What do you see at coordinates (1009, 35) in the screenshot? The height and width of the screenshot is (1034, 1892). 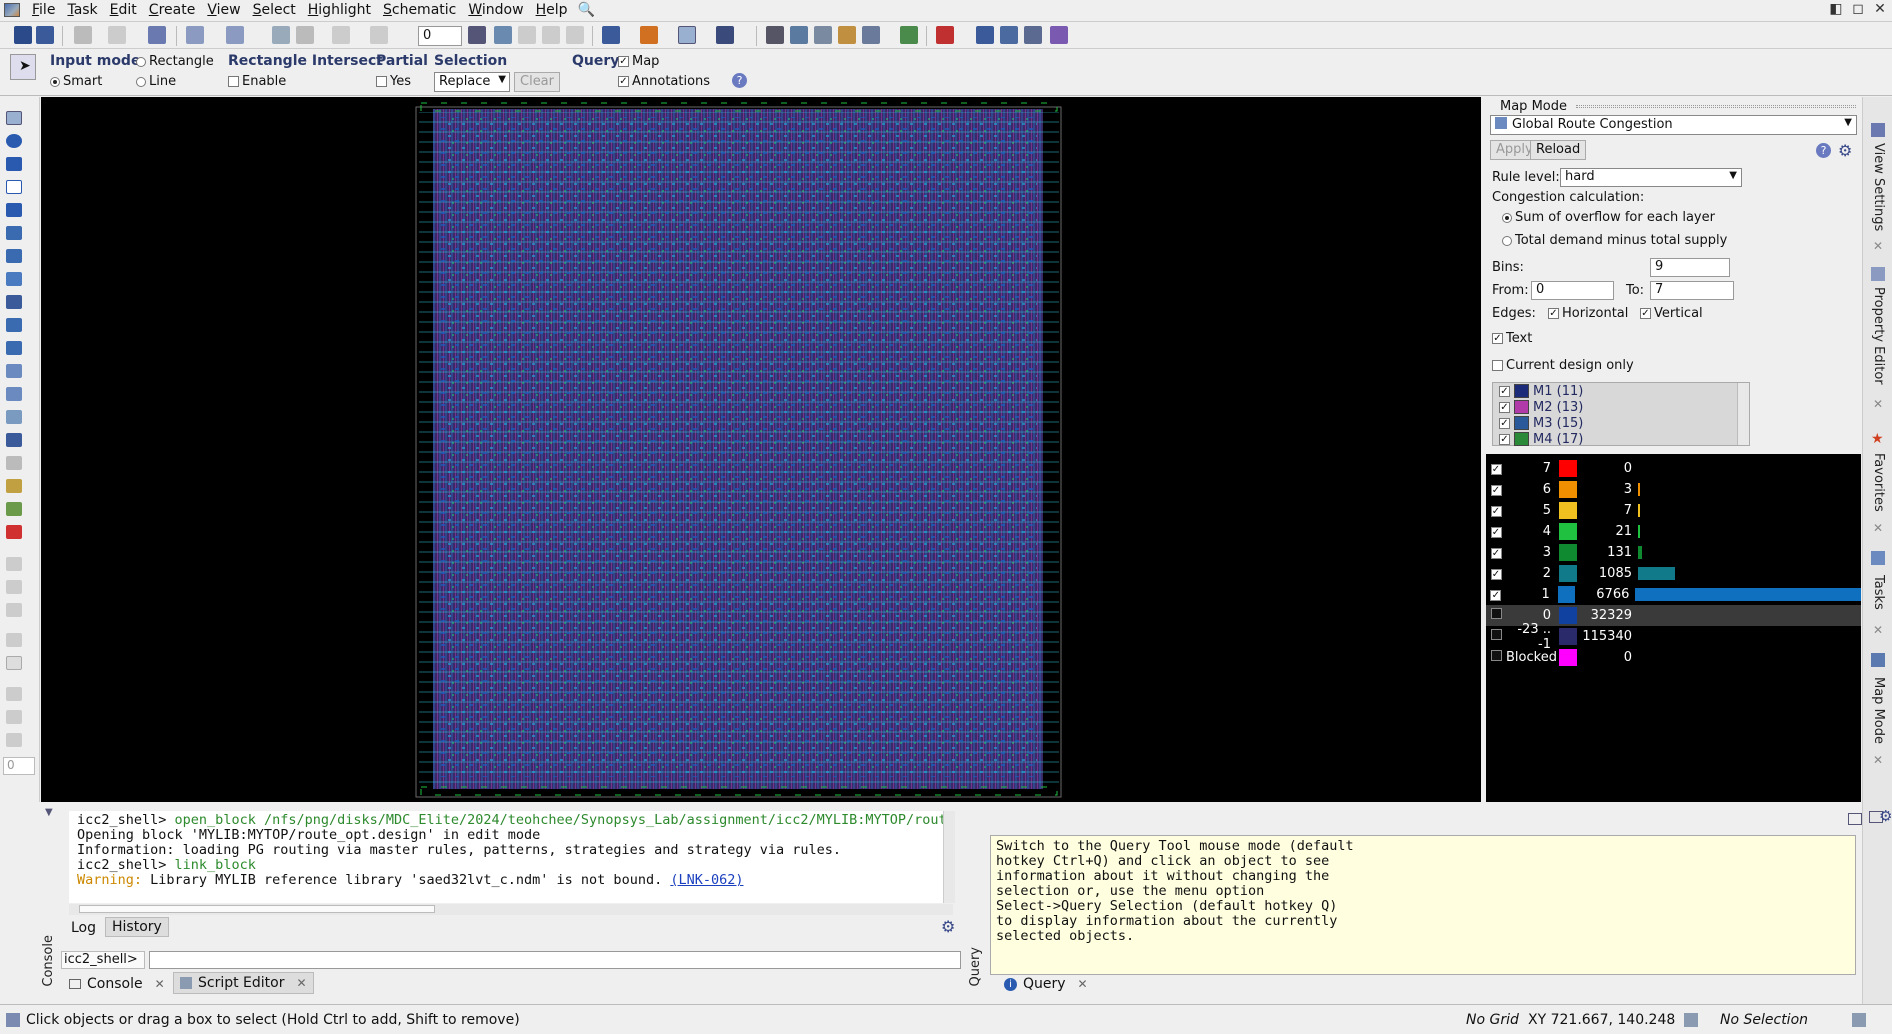 I see `check-icon` at bounding box center [1009, 35].